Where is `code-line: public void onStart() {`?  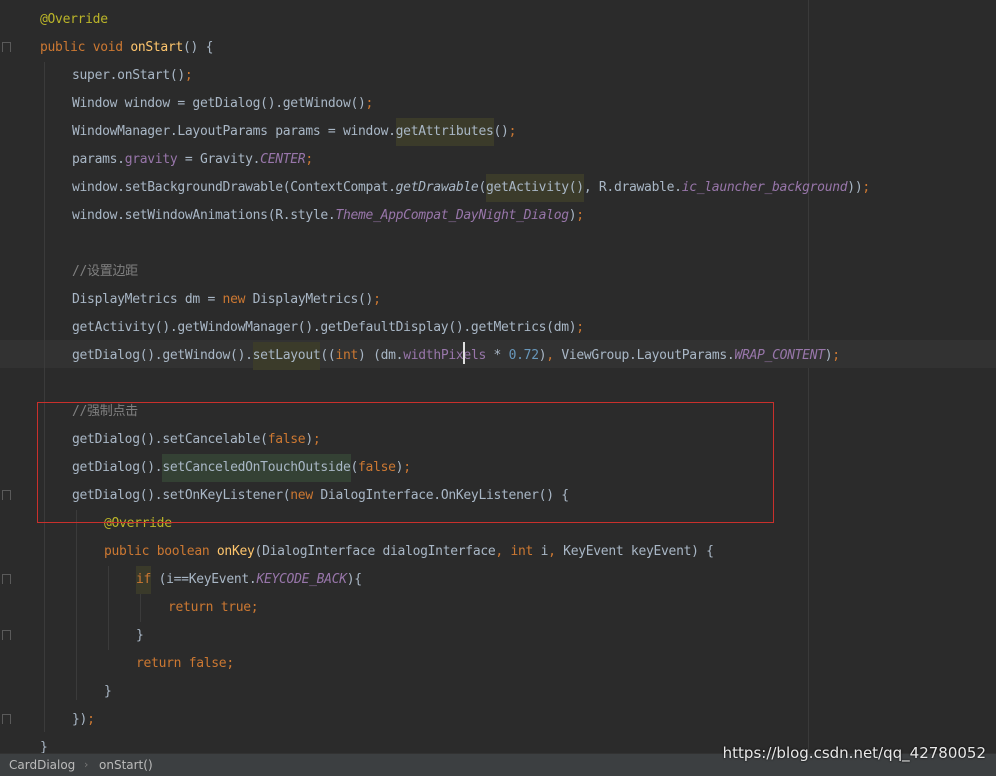 code-line: public void onStart() { is located at coordinates (126, 48).